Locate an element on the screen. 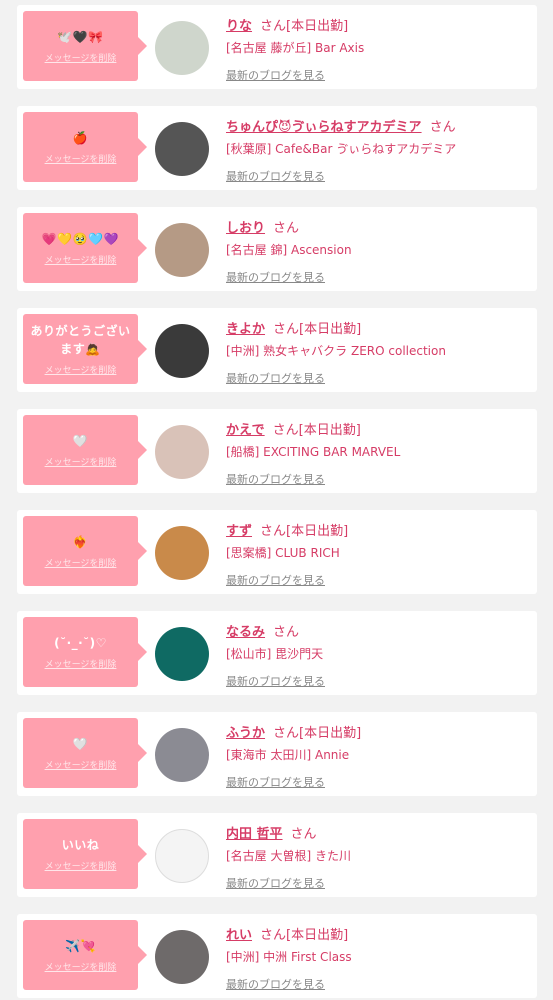  shop-info: [東海市 太田川] Annie is located at coordinates (288, 755).